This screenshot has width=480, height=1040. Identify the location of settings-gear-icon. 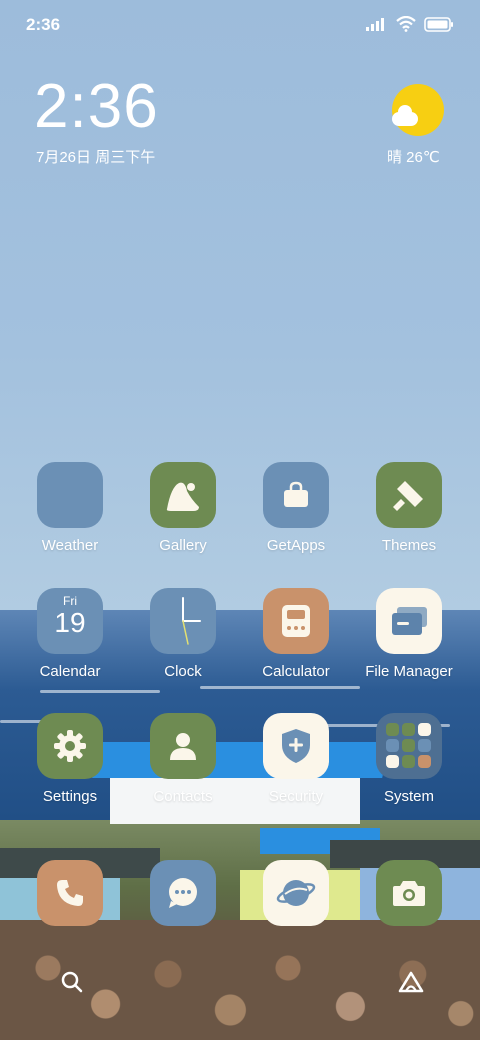
(70, 746).